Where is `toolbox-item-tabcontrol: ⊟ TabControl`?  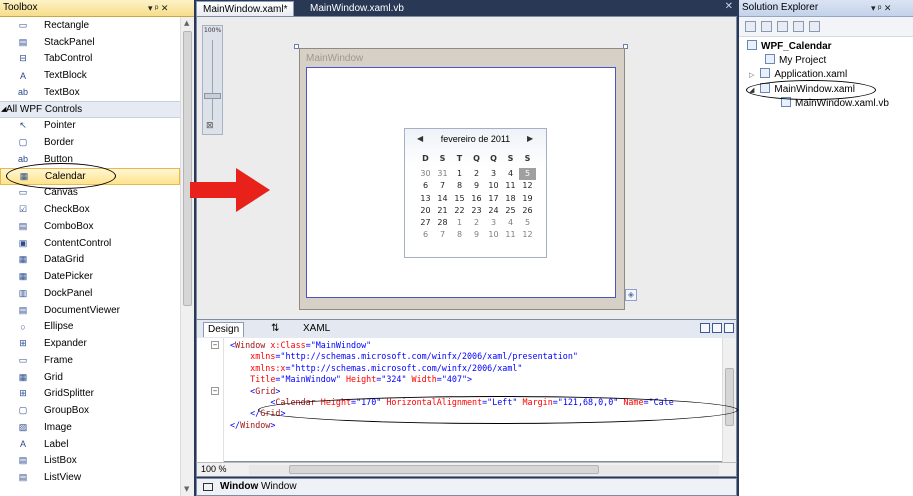 toolbox-item-tabcontrol: ⊟ TabControl is located at coordinates (90, 59).